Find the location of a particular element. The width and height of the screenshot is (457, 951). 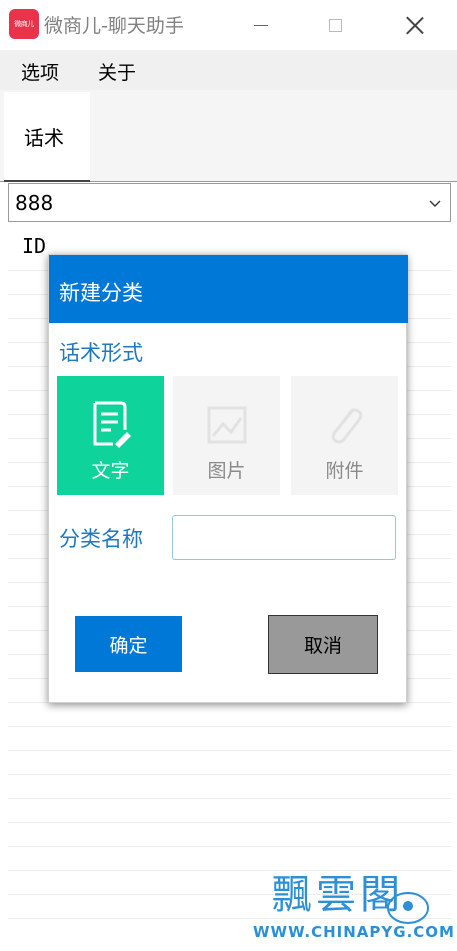

app-logo-icon: 微商儿 is located at coordinates (24, 24).